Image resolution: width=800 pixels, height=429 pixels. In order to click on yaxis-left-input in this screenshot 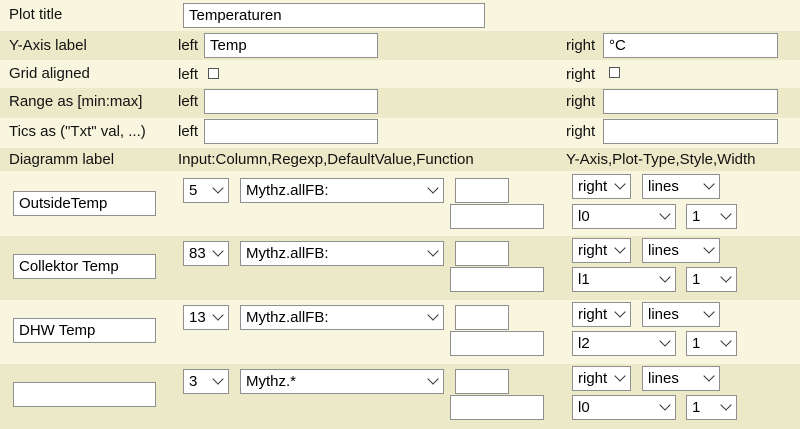, I will do `click(291, 45)`.